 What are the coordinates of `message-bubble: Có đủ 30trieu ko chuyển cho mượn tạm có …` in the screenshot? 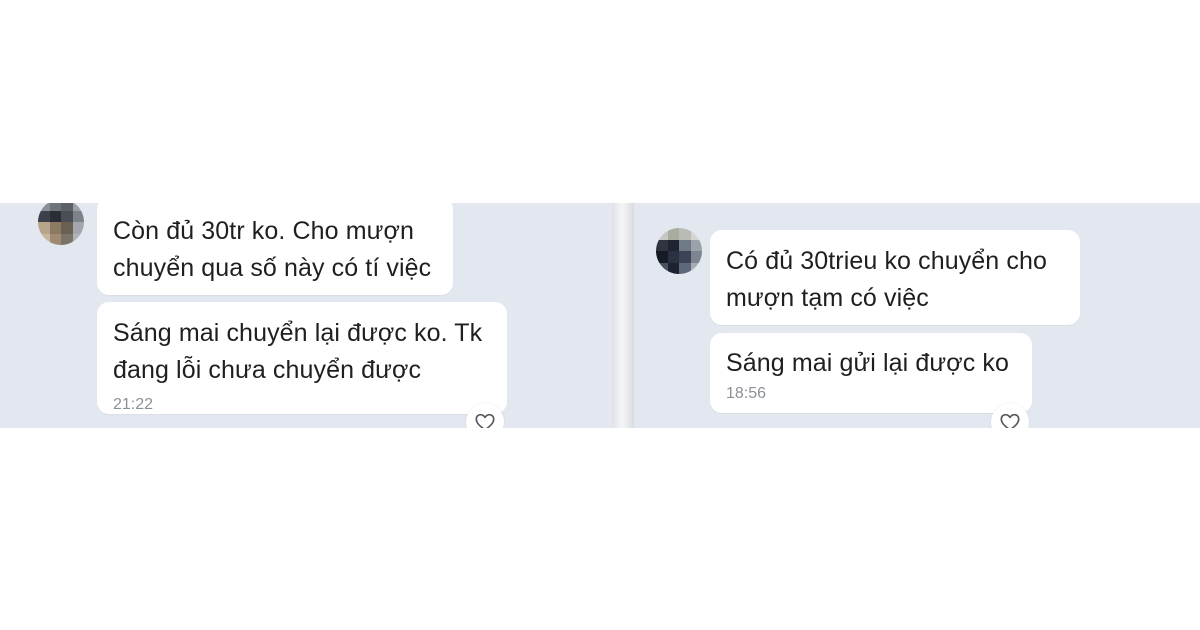 It's located at (895, 277).